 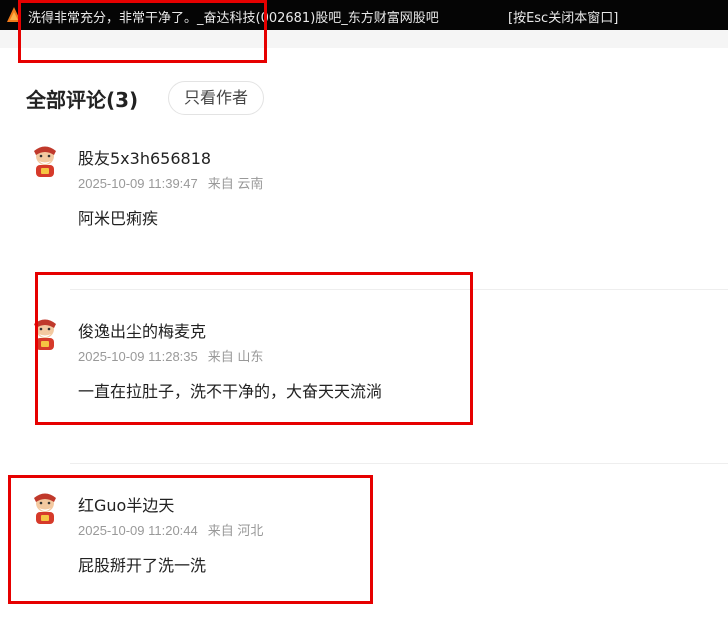 What do you see at coordinates (138, 183) in the screenshot?
I see `comment-time: 2025-10-09 11:39:47` at bounding box center [138, 183].